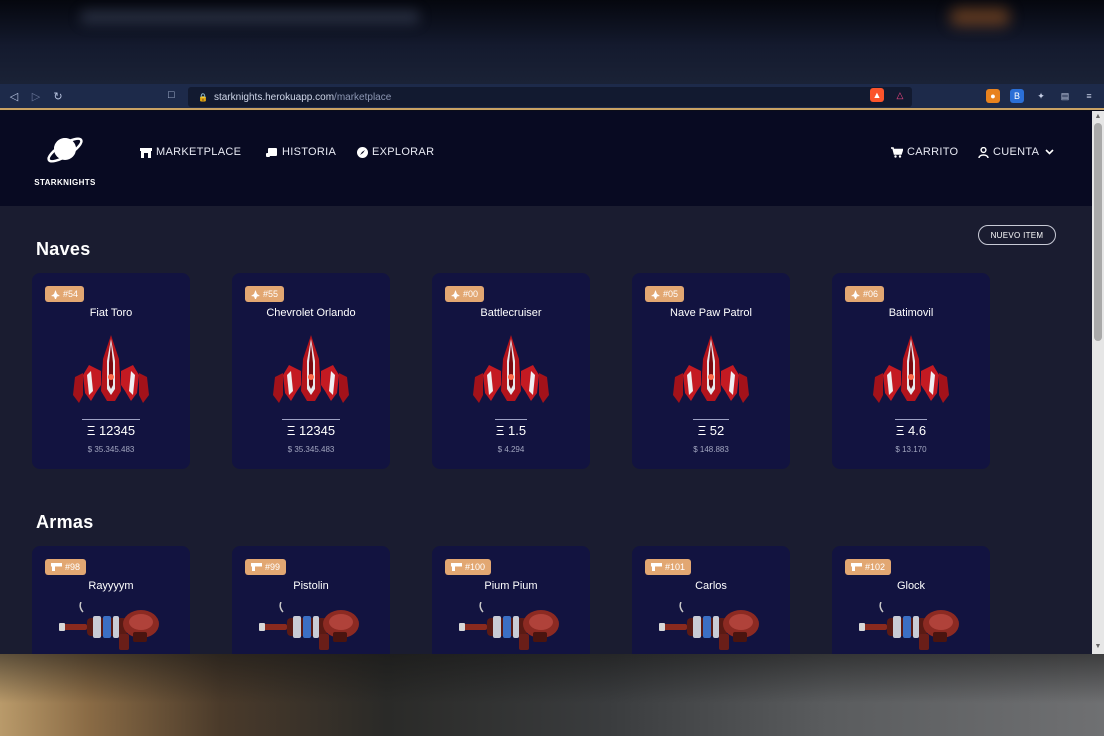 This screenshot has height=736, width=1104. Describe the element at coordinates (511, 600) in the screenshot. I see `item-card: #100 Pium Pium` at that location.